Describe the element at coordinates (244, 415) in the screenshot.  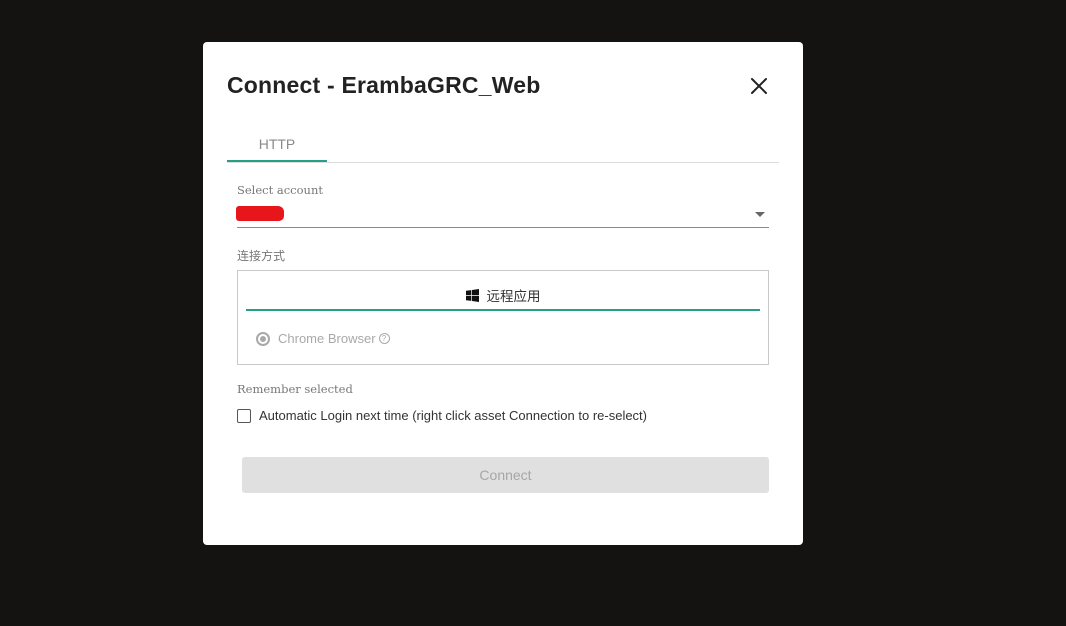
I see `auto-login-checkbox` at that location.